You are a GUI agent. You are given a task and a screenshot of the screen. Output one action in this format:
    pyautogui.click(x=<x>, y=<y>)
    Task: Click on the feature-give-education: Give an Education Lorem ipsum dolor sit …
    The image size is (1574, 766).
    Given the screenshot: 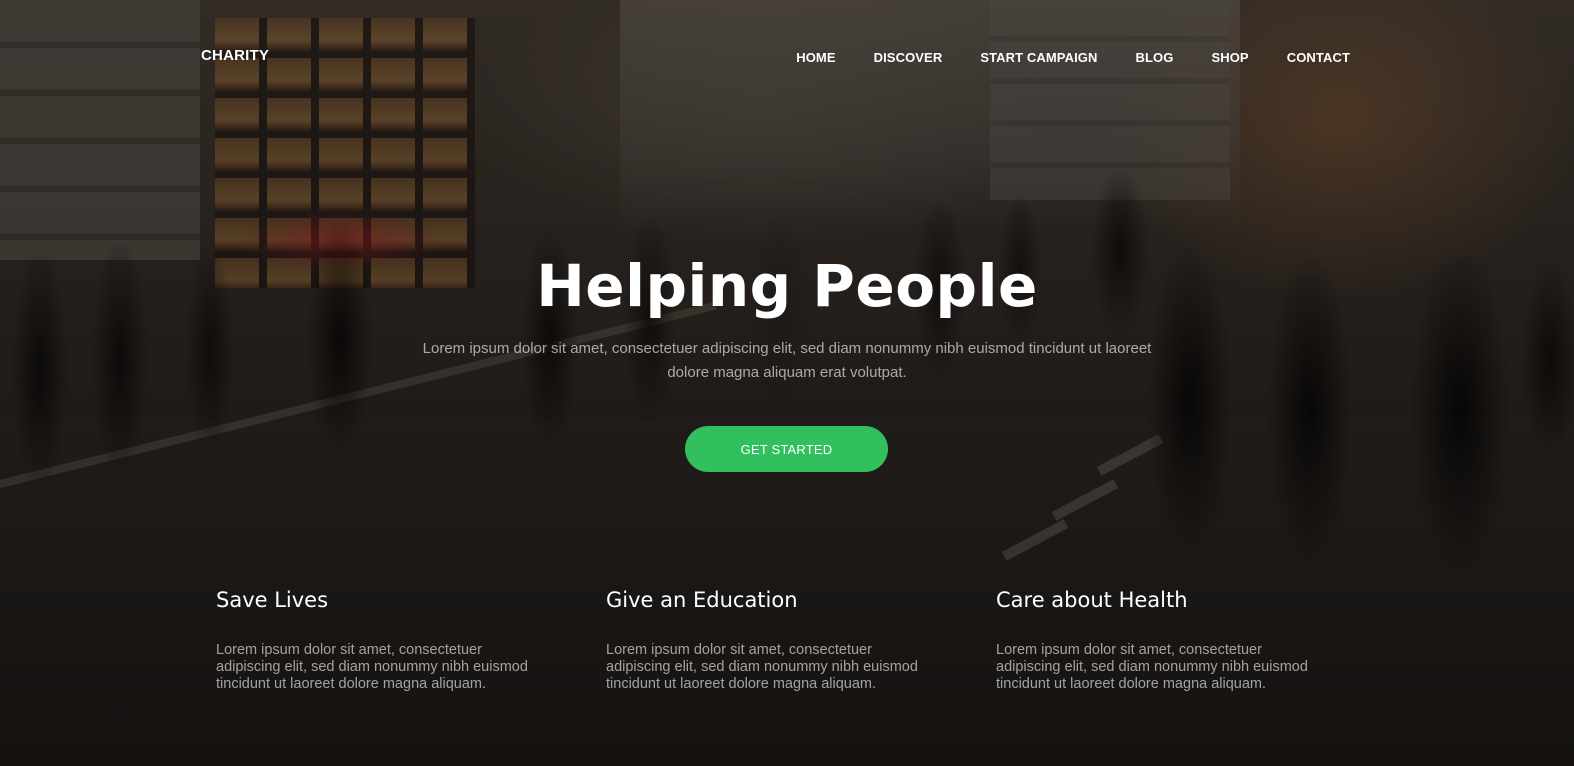 What is the action you would take?
    pyautogui.click(x=766, y=639)
    